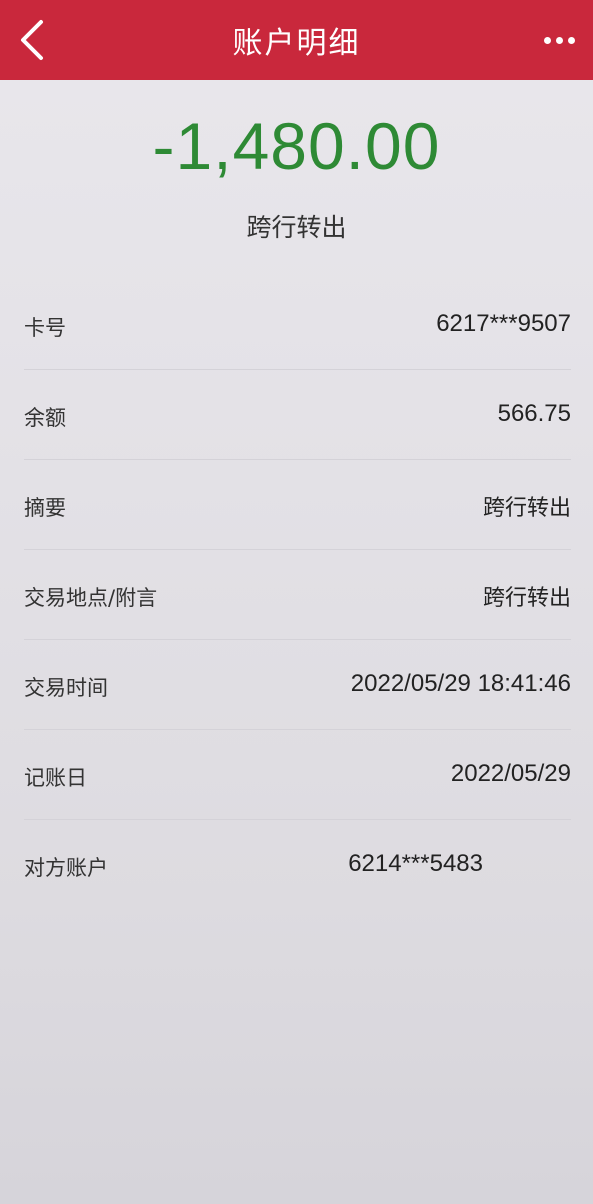 The width and height of the screenshot is (593, 1204). What do you see at coordinates (45, 418) in the screenshot?
I see `detail-label: 余额` at bounding box center [45, 418].